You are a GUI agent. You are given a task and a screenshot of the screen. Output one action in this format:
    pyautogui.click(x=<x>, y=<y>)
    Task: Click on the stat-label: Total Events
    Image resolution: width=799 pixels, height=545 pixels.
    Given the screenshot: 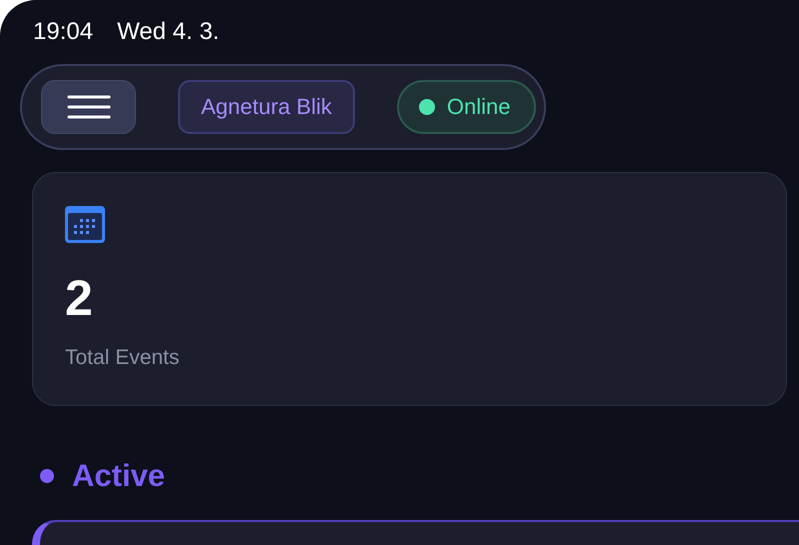 What is the action you would take?
    pyautogui.click(x=122, y=358)
    